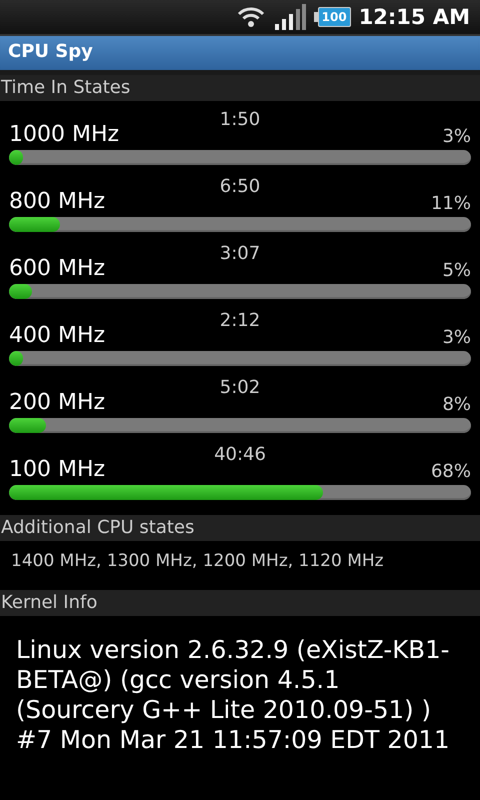  I want to click on frequency-label: 100 MHz, so click(57, 469).